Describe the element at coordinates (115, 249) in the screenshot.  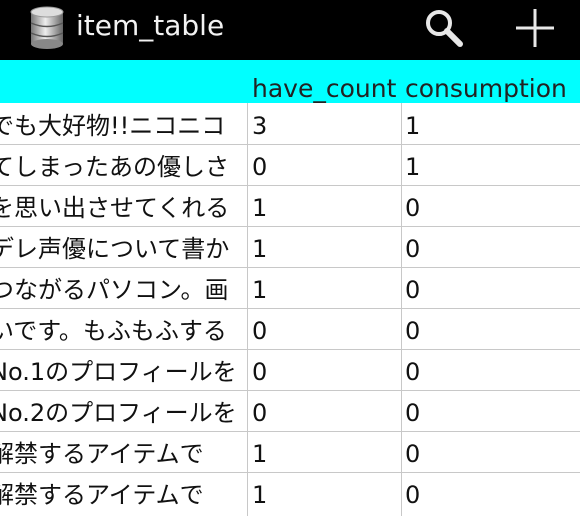
I see `description-cell: デレ声優について書か` at that location.